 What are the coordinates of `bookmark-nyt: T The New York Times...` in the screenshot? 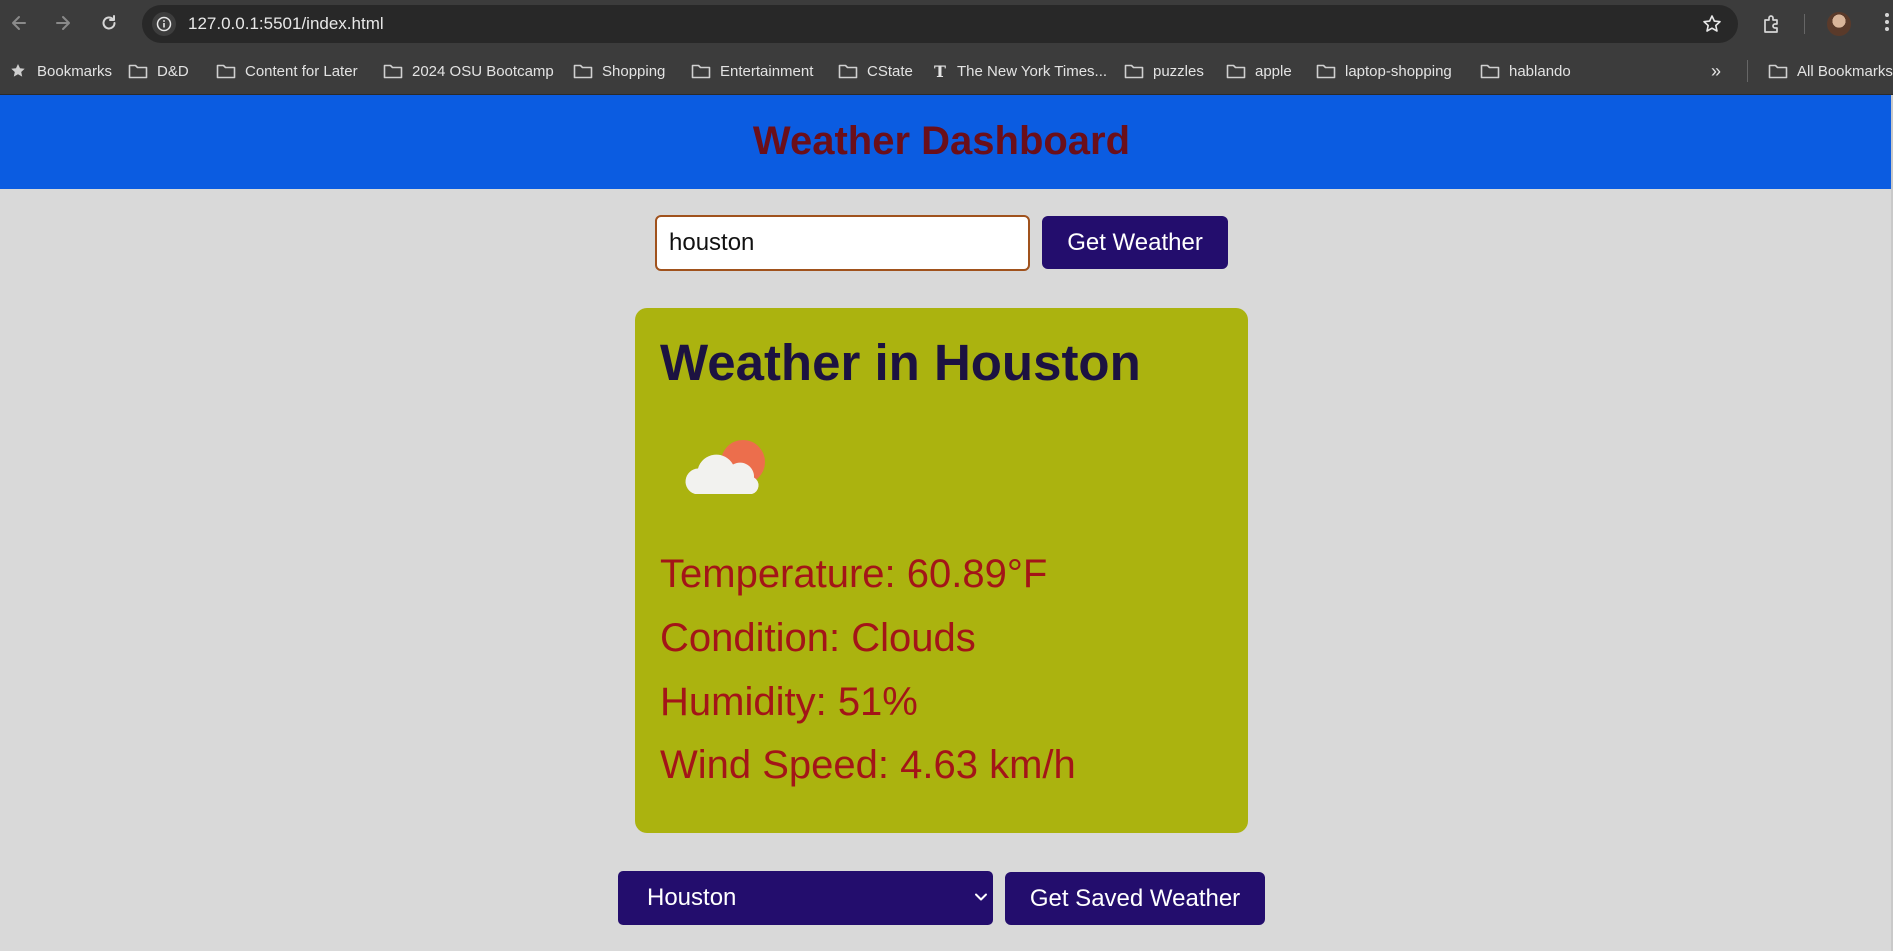 It's located at (1019, 71).